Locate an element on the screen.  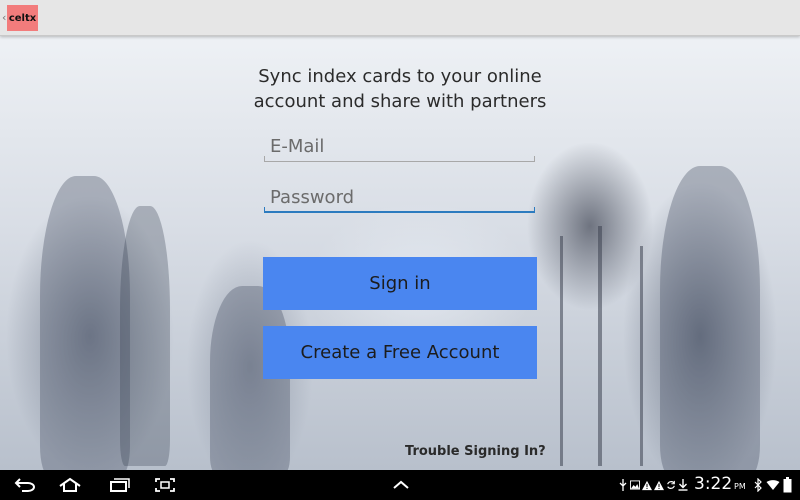
password-field is located at coordinates (399, 198).